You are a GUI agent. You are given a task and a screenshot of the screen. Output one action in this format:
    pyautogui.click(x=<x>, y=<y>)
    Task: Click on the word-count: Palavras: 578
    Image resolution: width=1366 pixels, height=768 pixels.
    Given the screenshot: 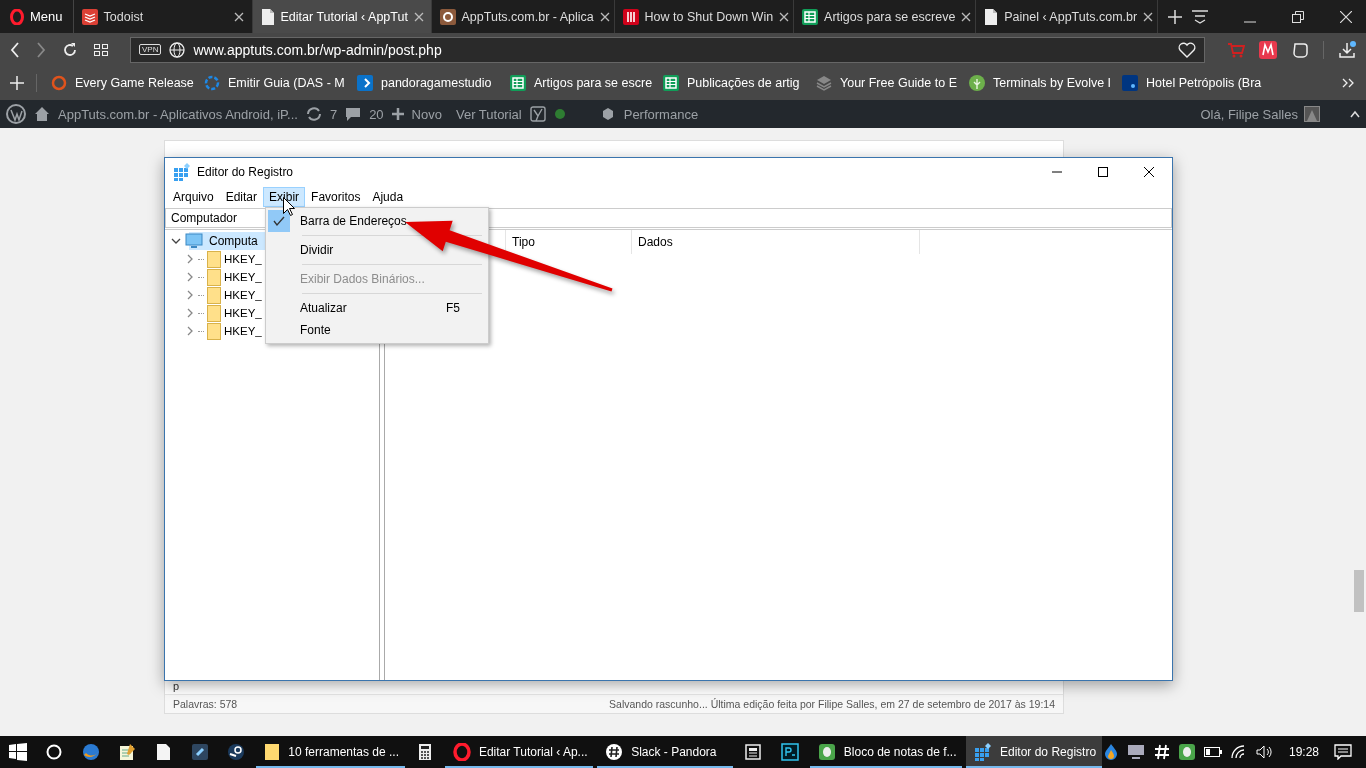 What is the action you would take?
    pyautogui.click(x=205, y=704)
    